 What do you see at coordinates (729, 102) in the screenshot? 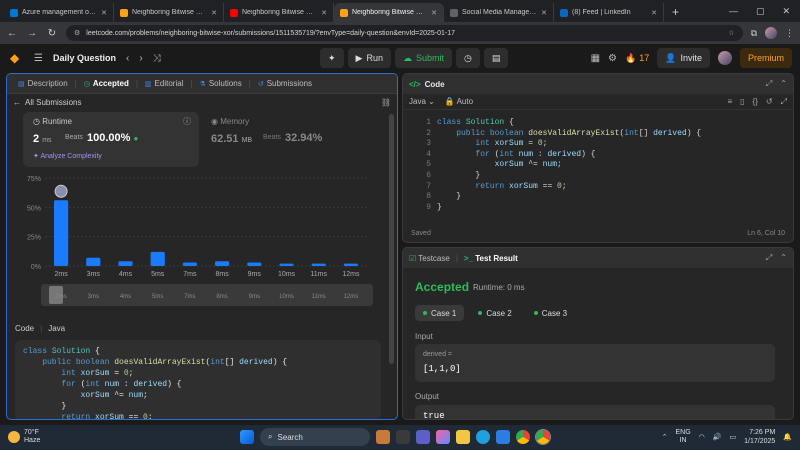
I see `format-icon: ≡` at bounding box center [729, 102].